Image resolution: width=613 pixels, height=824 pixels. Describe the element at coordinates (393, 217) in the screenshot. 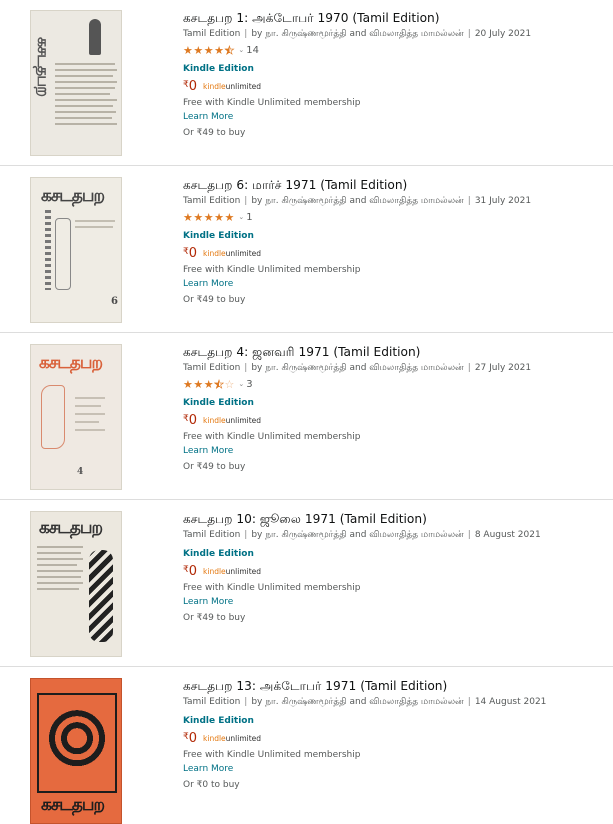

I see `rating-row: ★ ★ ★ ★ ★ ⌄ 1` at that location.